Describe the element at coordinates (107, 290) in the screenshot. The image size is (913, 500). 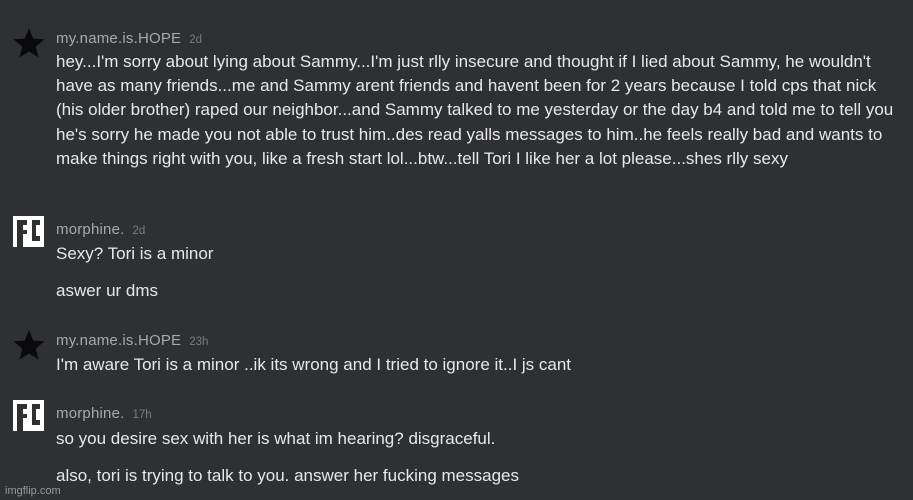
I see `comment-text: aswer ur dms` at that location.